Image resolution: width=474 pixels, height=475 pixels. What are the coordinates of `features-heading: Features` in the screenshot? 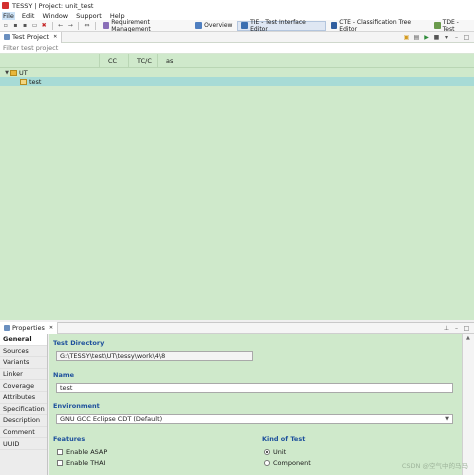 It's located at (69, 439).